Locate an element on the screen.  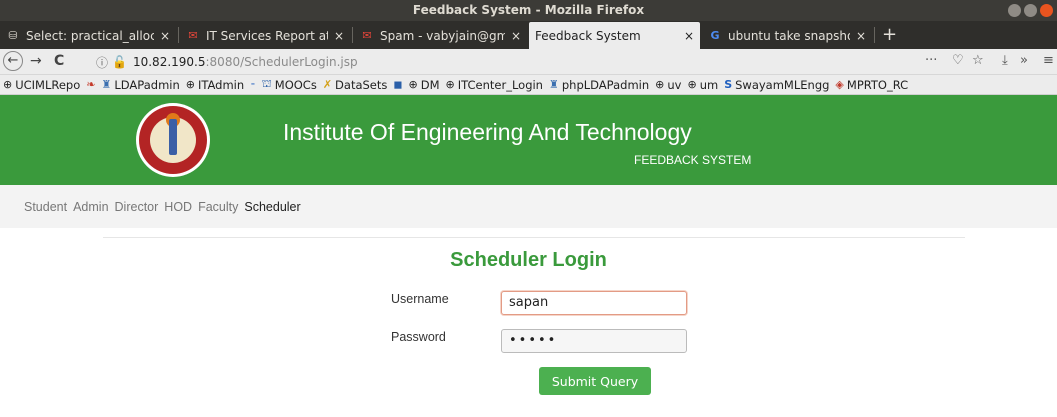
window-title: Feedback System - Mozilla Firefox is located at coordinates (528, 10).